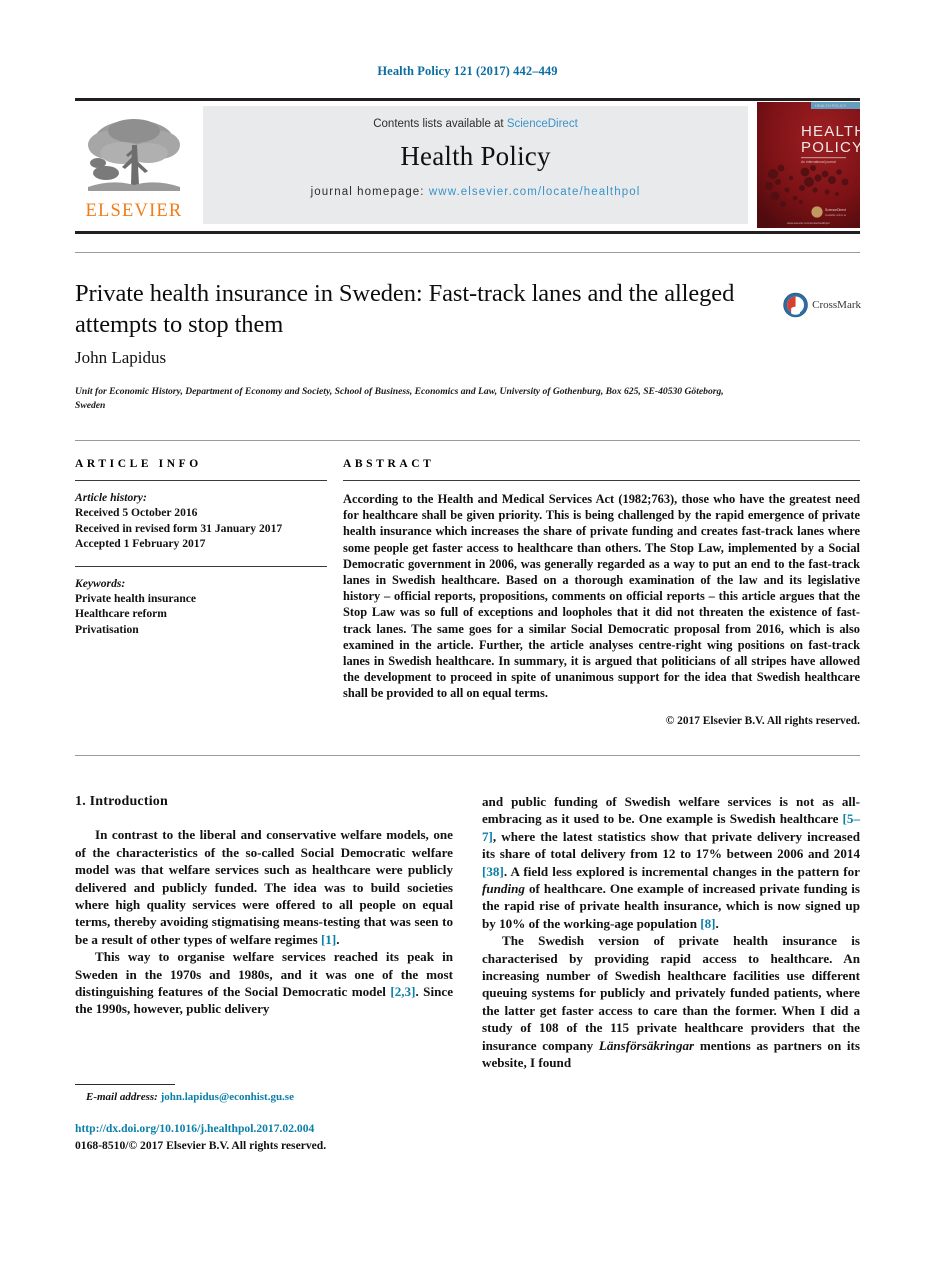 The image size is (935, 1266). Describe the element at coordinates (227, 1097) in the screenshot. I see `email-link: john.lapidus@econhist.gu.se` at that location.